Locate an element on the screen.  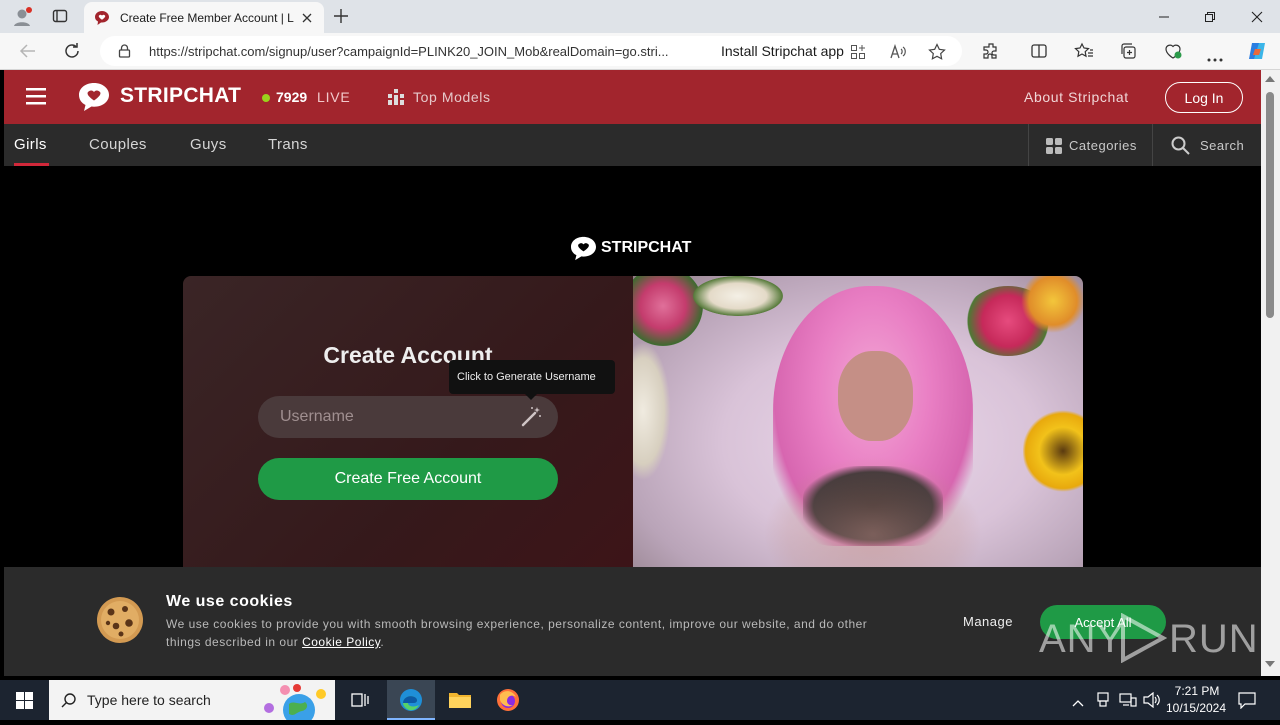
search-label: Search is located at coordinates (1222, 145).